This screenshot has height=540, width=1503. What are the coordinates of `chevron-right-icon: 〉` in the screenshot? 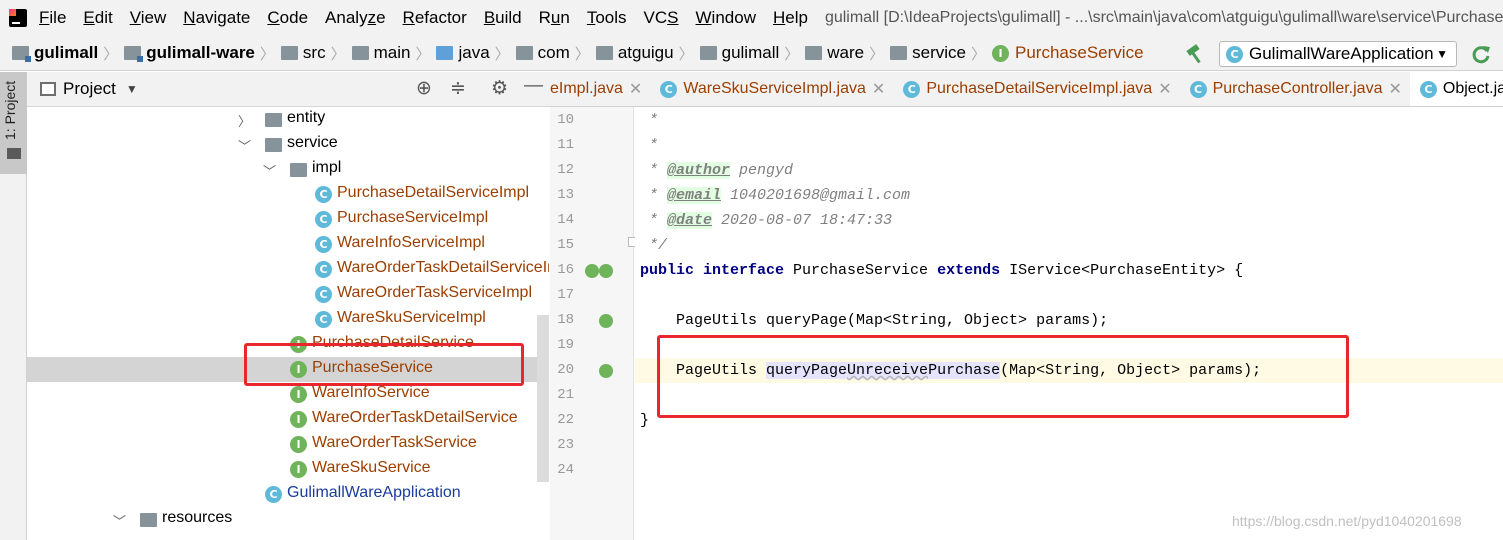 It's located at (244, 120).